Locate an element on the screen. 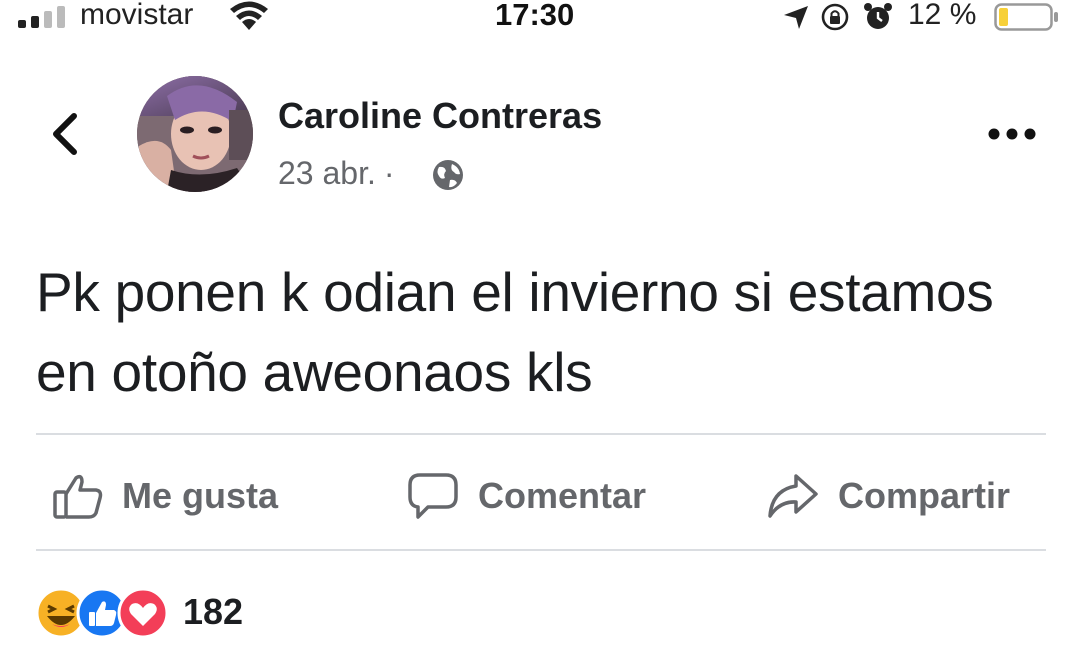  share-button: Compartir is located at coordinates (888, 496).